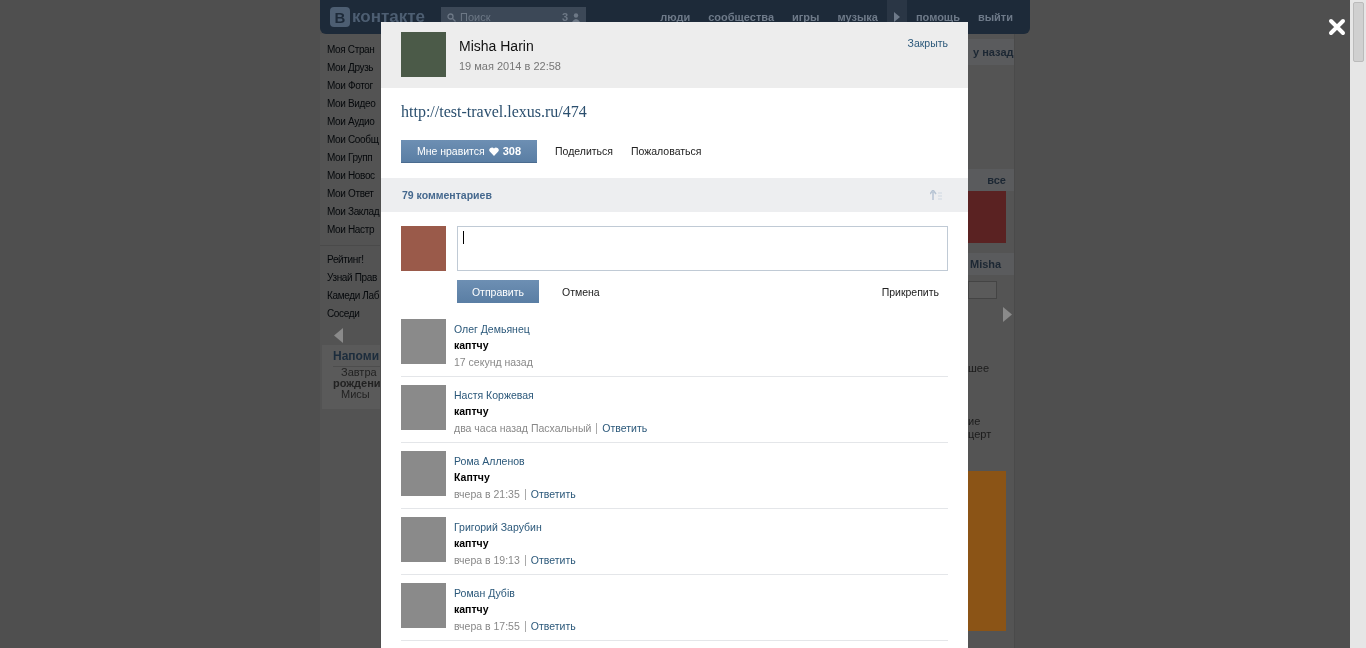 The height and width of the screenshot is (648, 1366). Describe the element at coordinates (982, 290) in the screenshot. I see `input-field` at that location.